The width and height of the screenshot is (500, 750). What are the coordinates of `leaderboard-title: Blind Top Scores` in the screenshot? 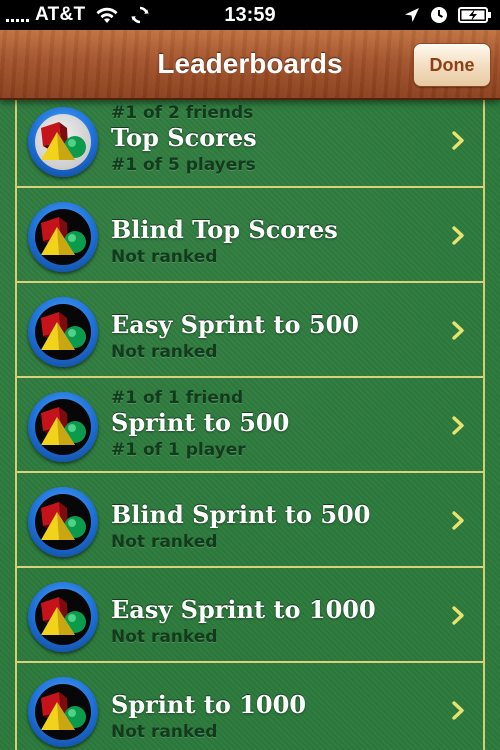 It's located at (224, 229).